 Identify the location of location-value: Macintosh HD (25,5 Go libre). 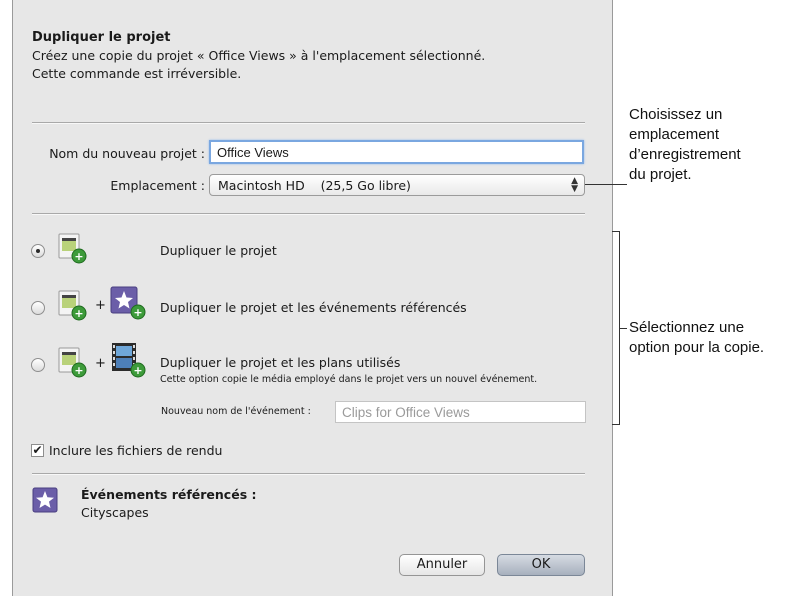
(314, 185).